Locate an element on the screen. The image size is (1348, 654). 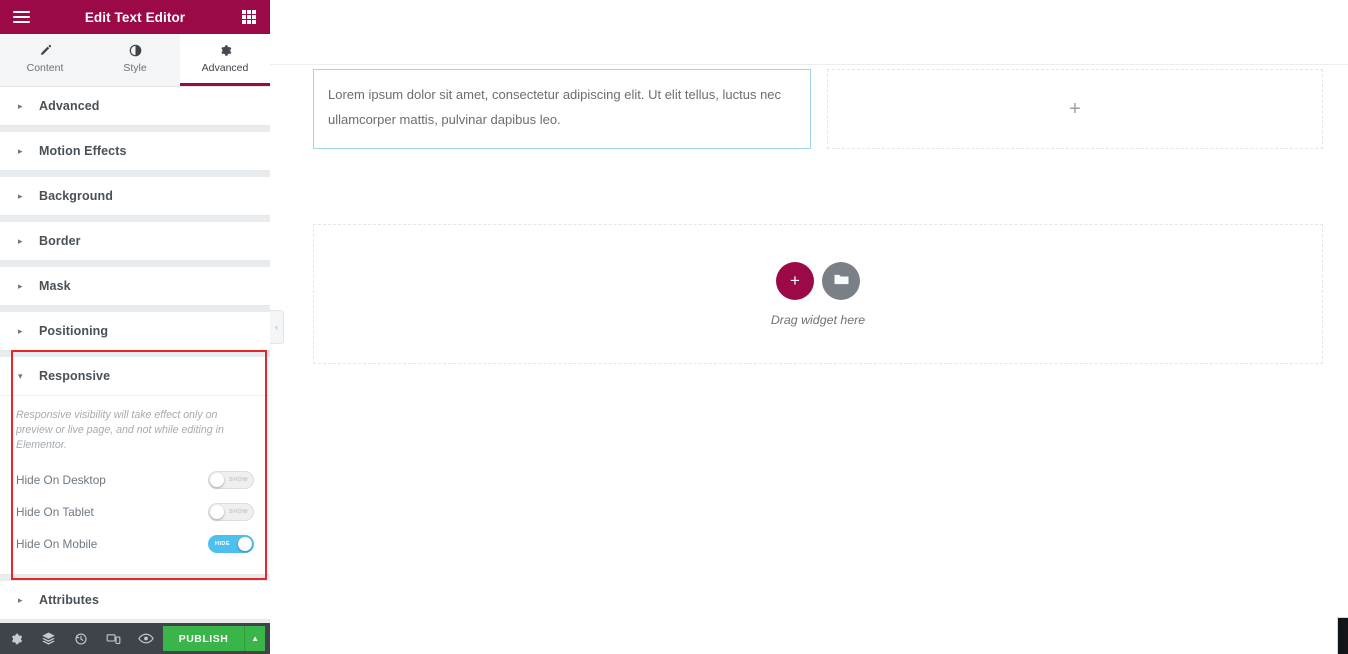
section-mask: ▸ Mask is located at coordinates (135, 286).